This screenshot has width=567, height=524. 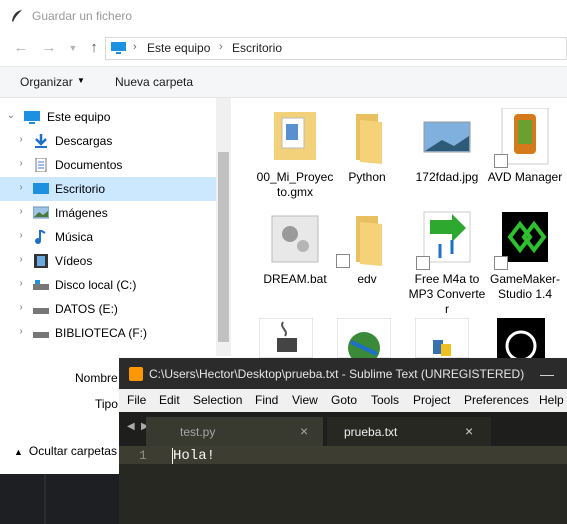 What do you see at coordinates (41, 261) in the screenshot?
I see `video-icon` at bounding box center [41, 261].